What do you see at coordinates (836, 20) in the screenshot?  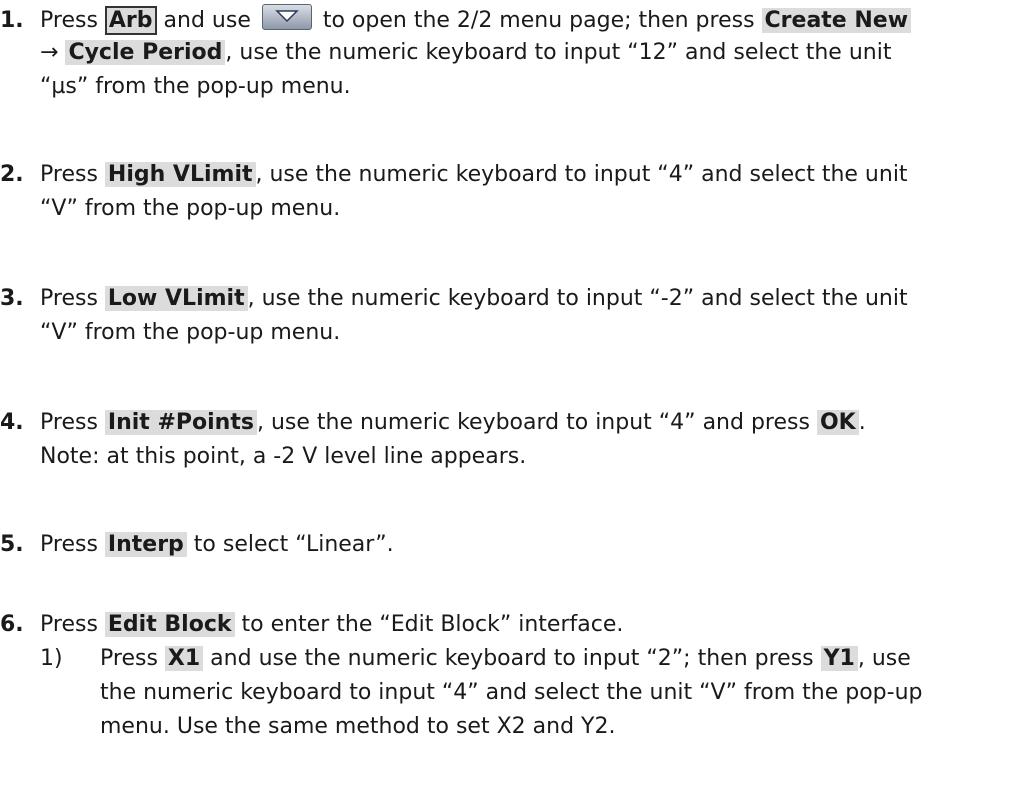 I see `key-create-new: Create New` at bounding box center [836, 20].